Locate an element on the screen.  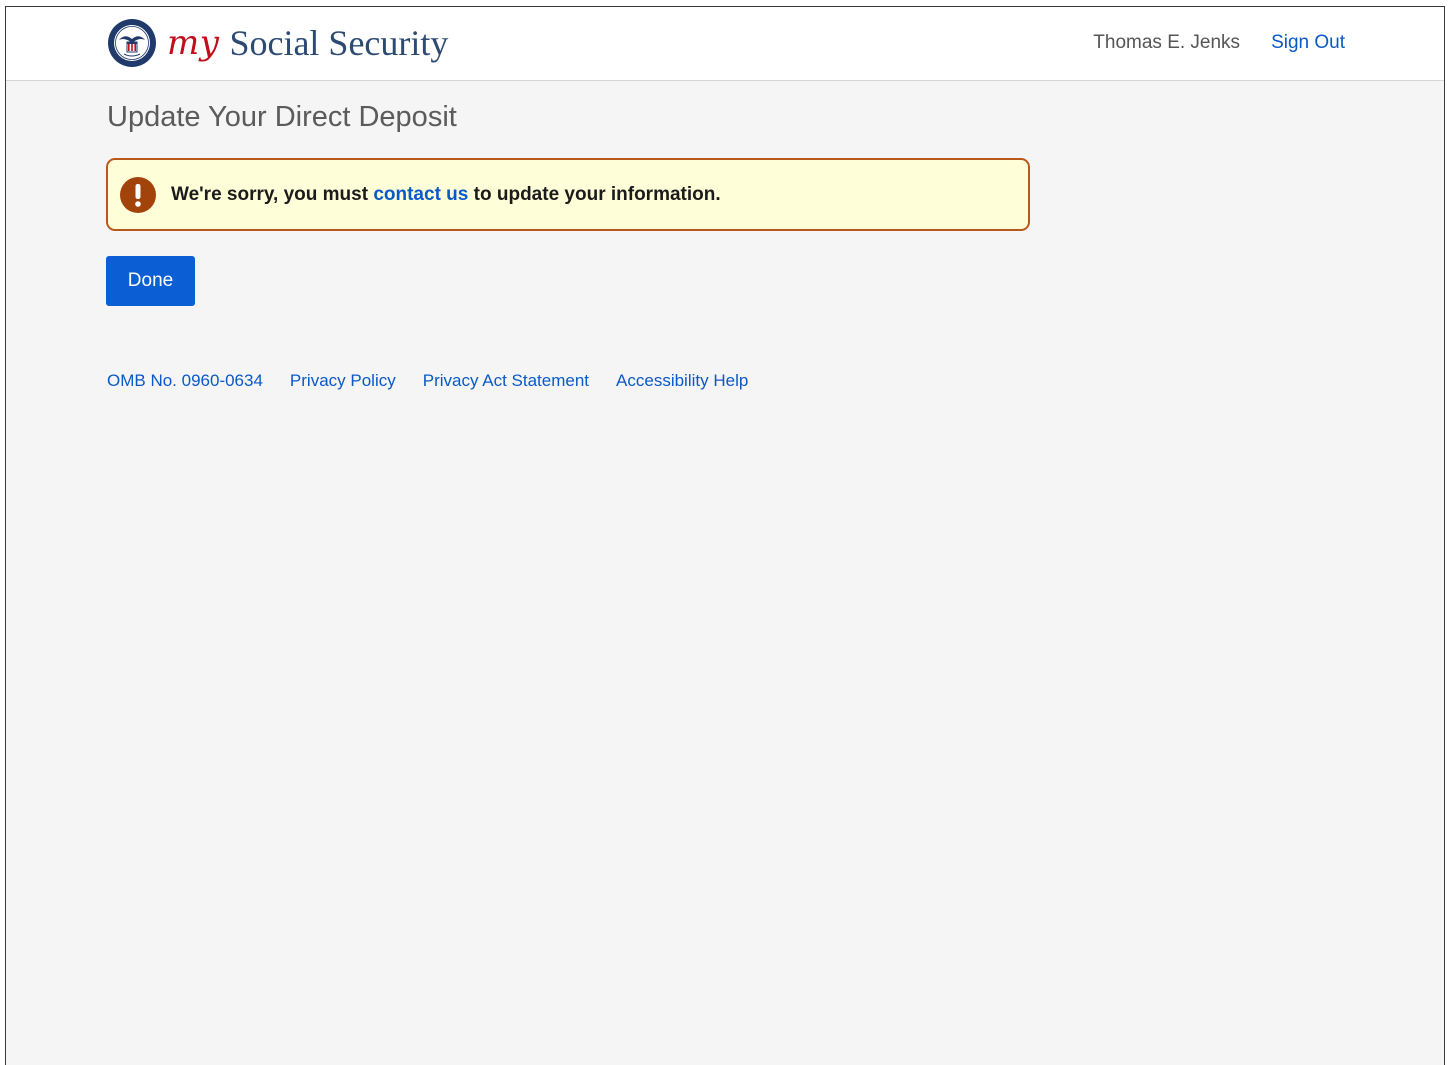
user-area: Thomas E. Jenks Sign Out is located at coordinates (1219, 43).